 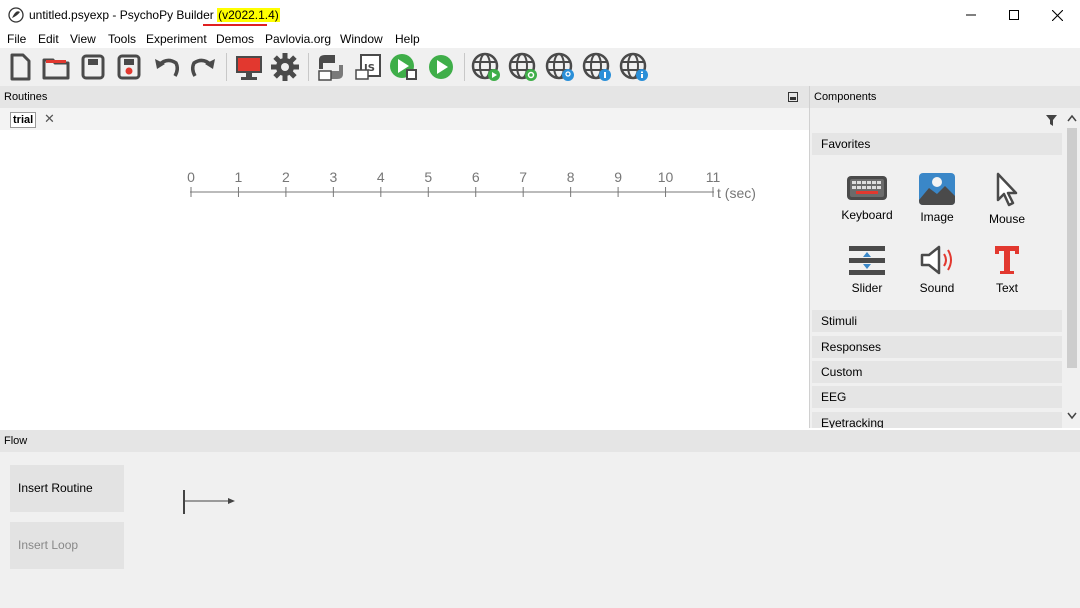 What do you see at coordinates (793, 97) in the screenshot?
I see `minimize-panel-icon` at bounding box center [793, 97].